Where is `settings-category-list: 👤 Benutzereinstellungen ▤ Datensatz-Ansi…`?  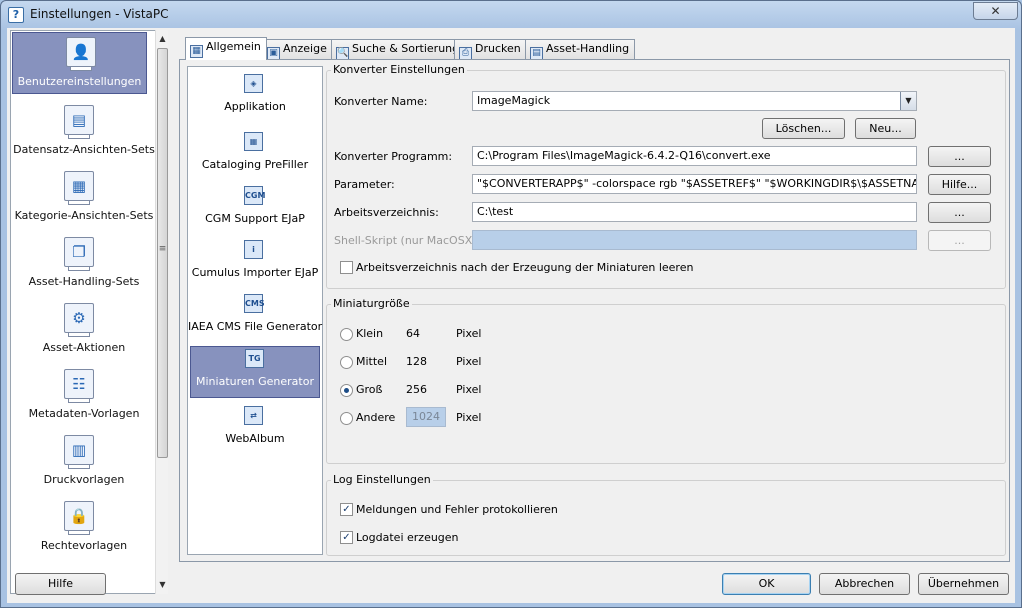
settings-category-list: 👤 Benutzereinstellungen ▤ Datensatz-Ansi… is located at coordinates (84, 312).